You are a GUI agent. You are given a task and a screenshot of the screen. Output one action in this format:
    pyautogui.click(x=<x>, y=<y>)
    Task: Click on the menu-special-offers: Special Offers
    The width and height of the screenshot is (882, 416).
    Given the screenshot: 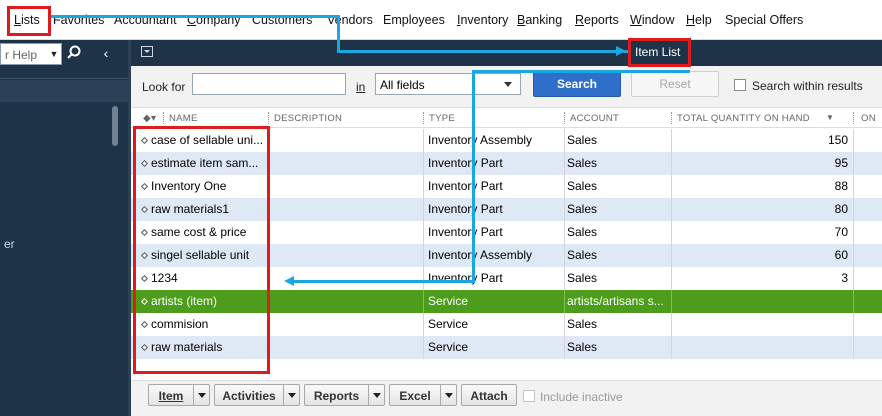 What is the action you would take?
    pyautogui.click(x=764, y=20)
    